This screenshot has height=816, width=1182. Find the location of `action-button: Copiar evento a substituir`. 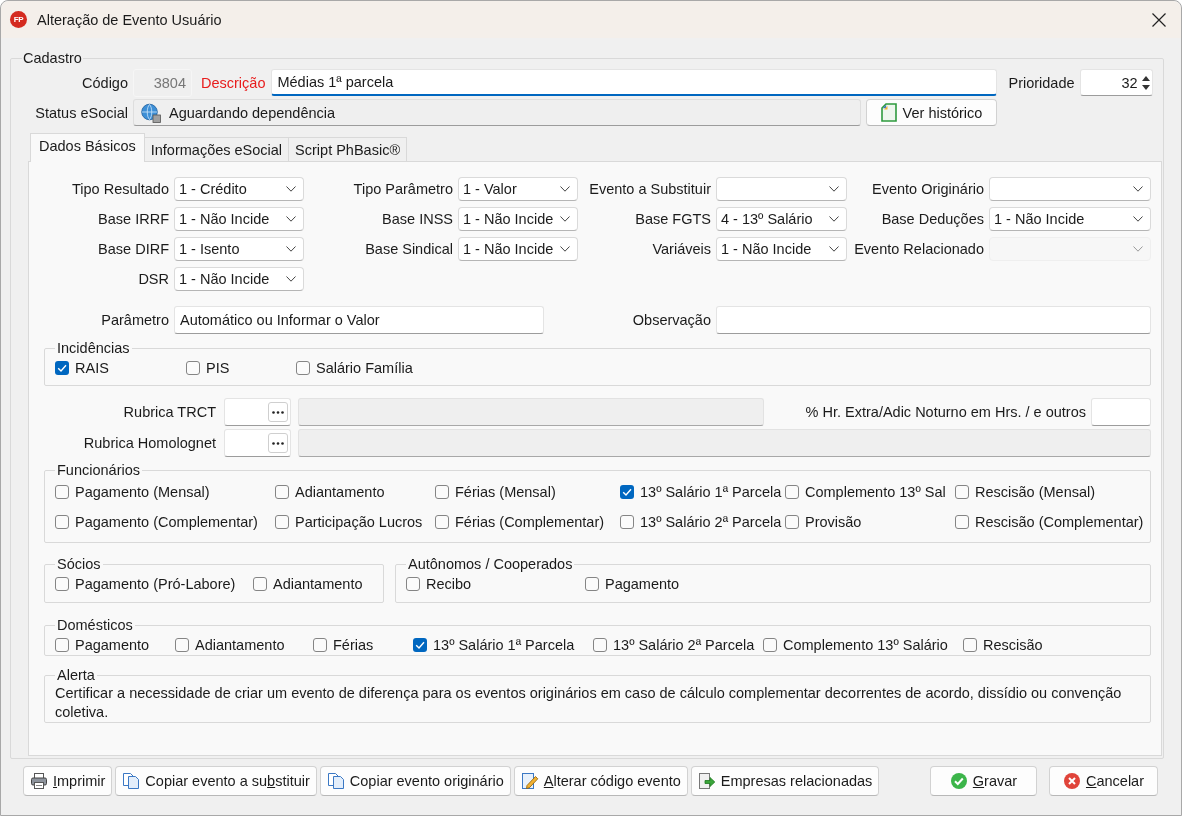

action-button: Copiar evento a substituir is located at coordinates (216, 781).